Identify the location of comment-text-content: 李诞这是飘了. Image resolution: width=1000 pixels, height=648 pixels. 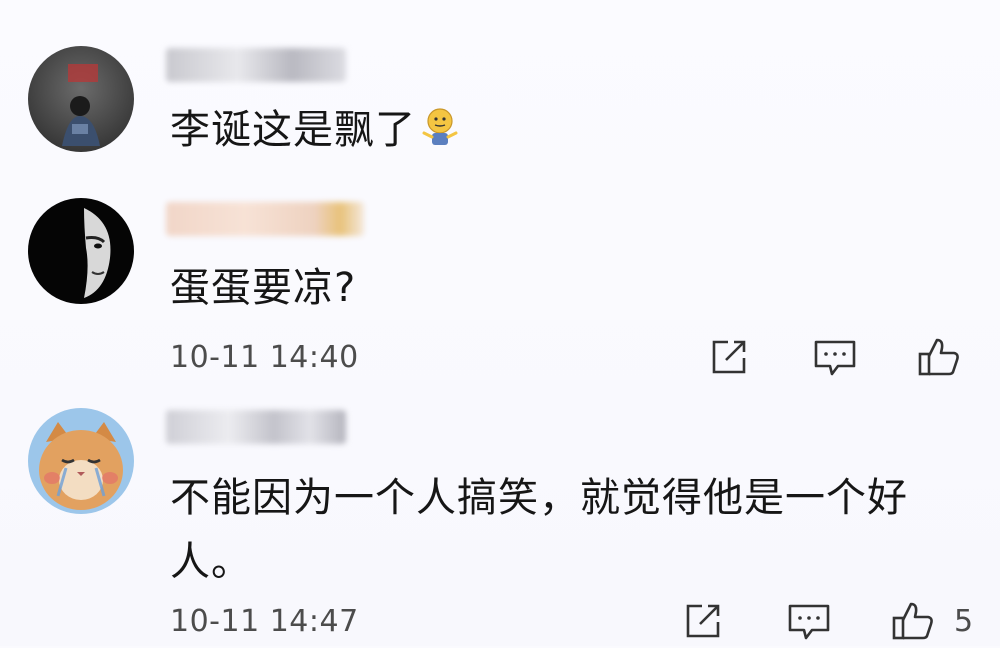
(293, 130).